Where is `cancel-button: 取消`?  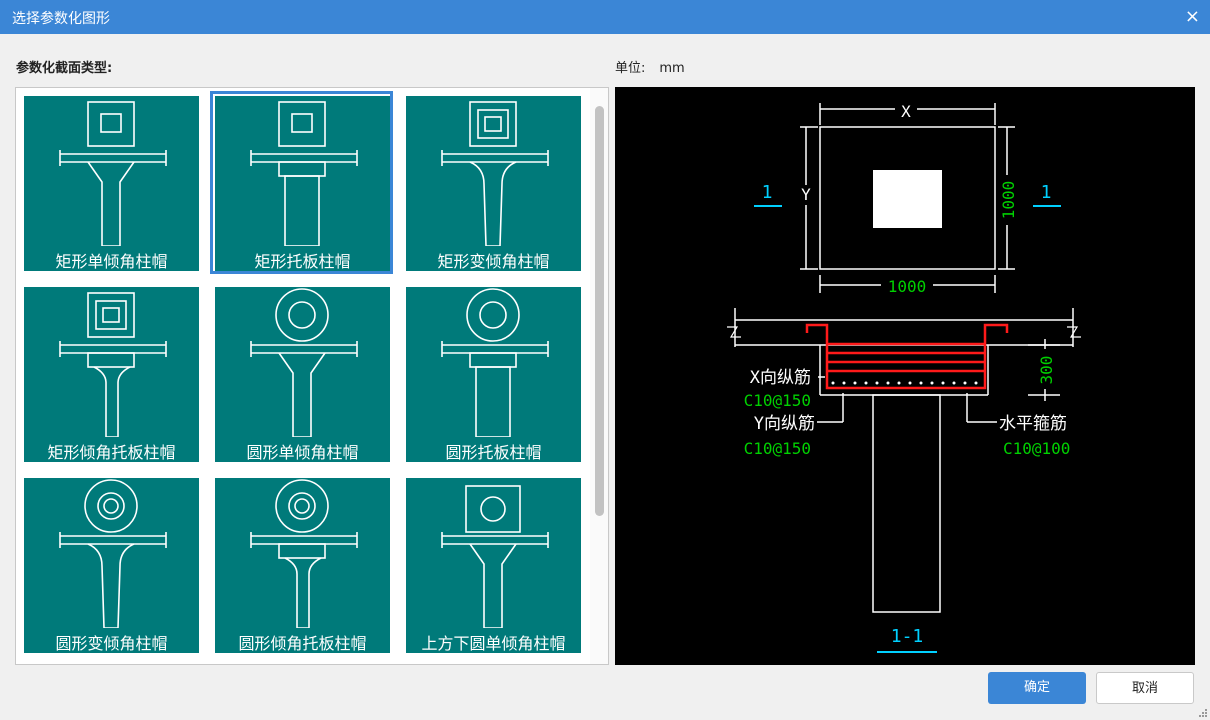
cancel-button: 取消 is located at coordinates (1145, 688).